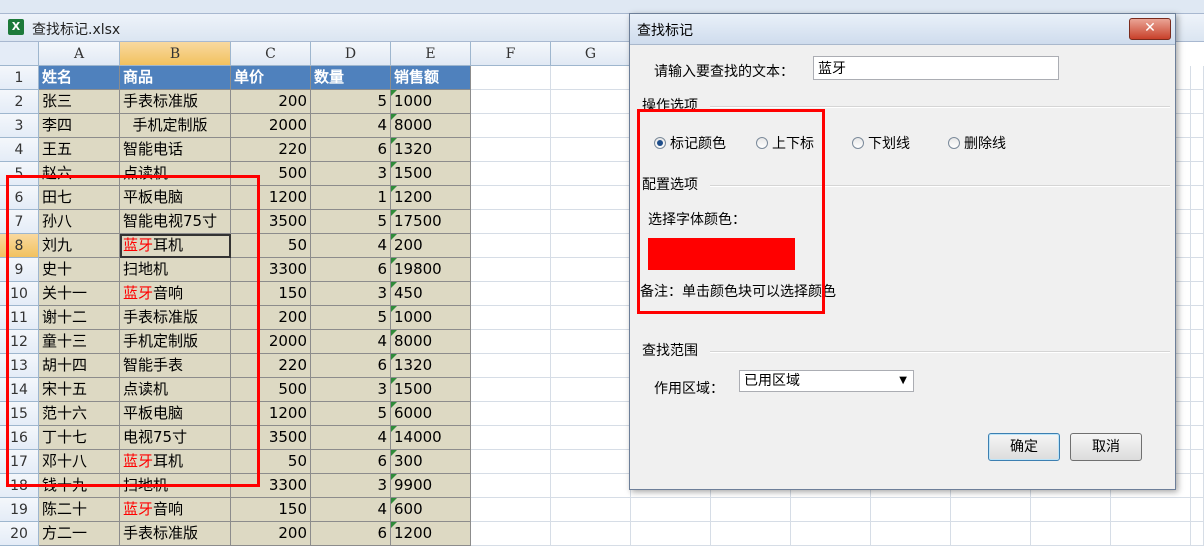 The image size is (1204, 551). I want to click on row-header: 8, so click(19, 246).